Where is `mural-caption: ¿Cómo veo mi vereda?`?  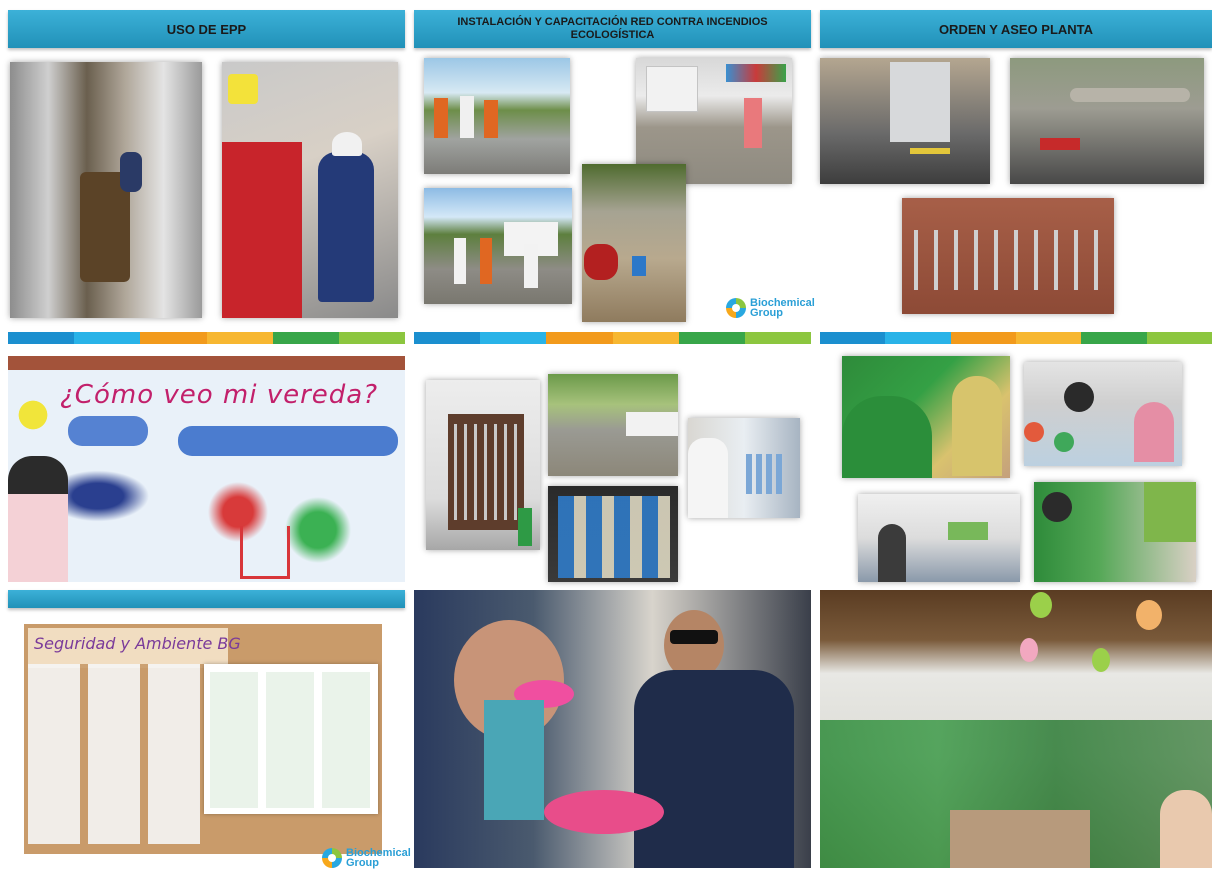
mural-caption: ¿Cómo veo mi vereda? is located at coordinates (219, 395).